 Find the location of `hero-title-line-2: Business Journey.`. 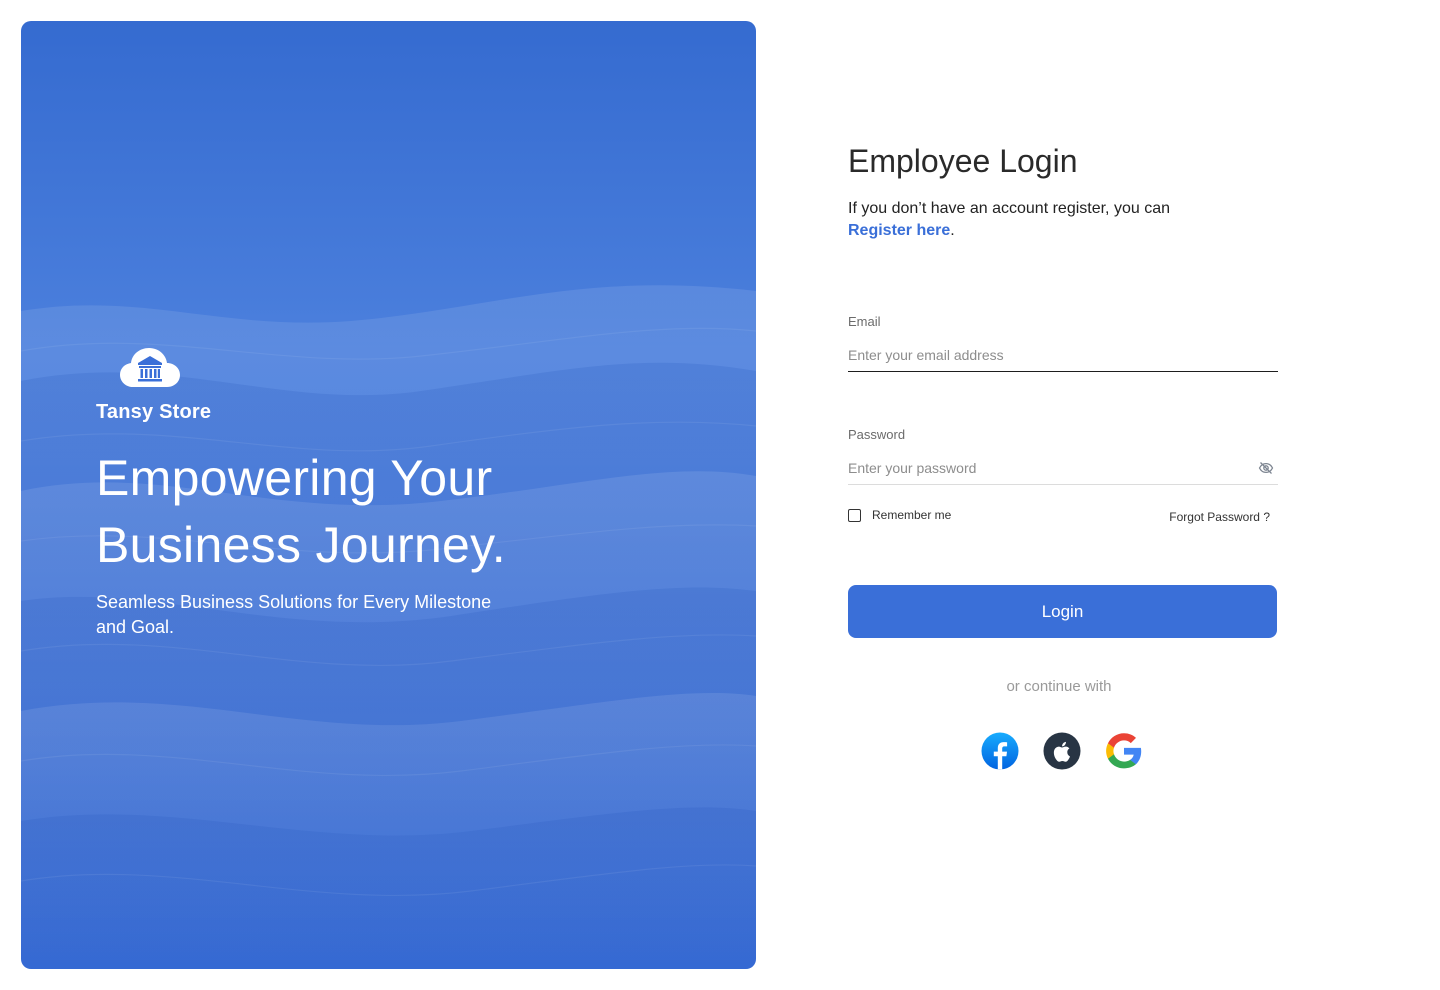

hero-title-line-2: Business Journey. is located at coordinates (301, 545).